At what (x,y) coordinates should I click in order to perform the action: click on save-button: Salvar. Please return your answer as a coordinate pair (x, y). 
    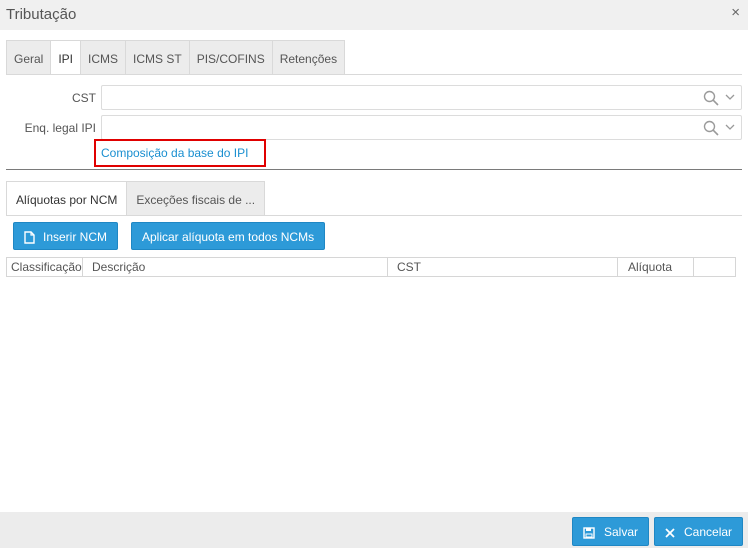
    Looking at the image, I should click on (611, 531).